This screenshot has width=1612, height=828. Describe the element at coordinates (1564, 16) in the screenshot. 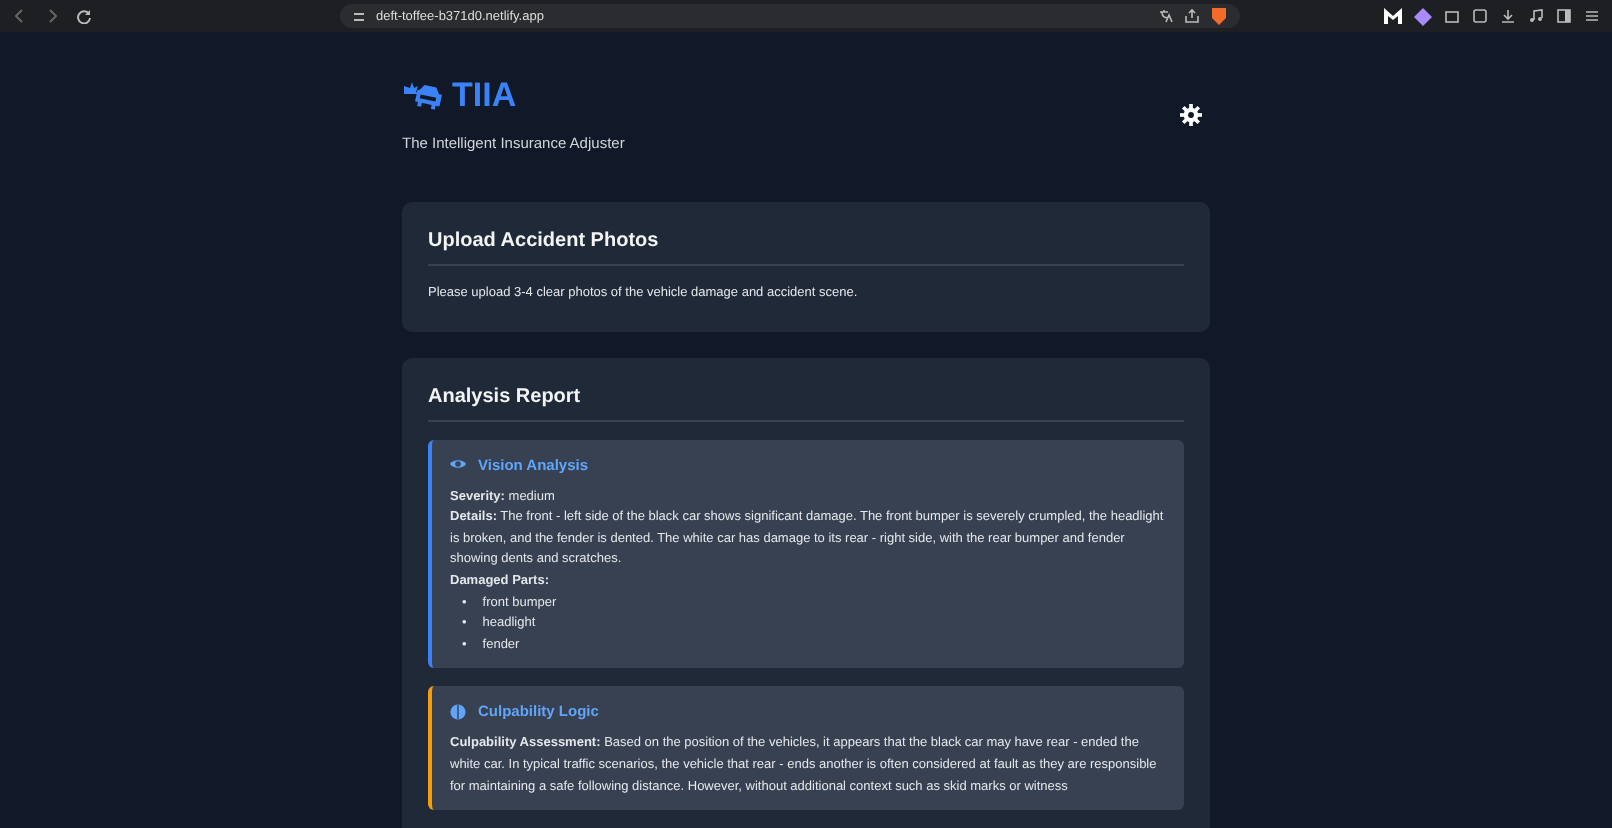

I see `sidebar-icon` at that location.